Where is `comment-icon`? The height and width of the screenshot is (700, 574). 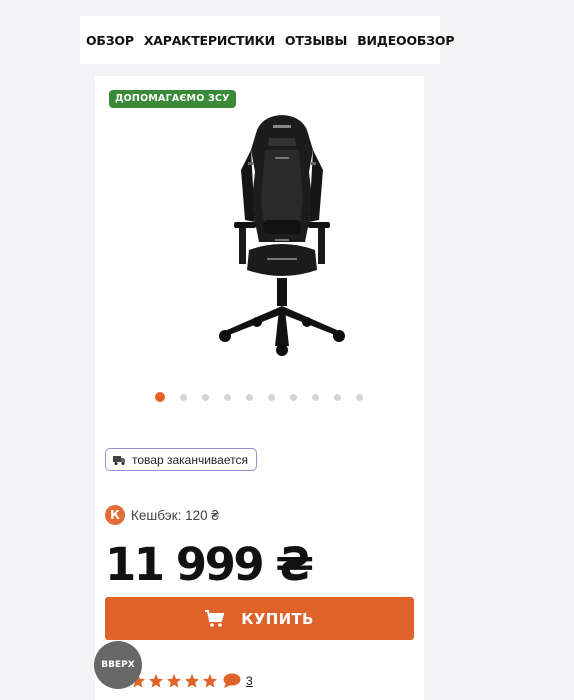 comment-icon is located at coordinates (232, 680).